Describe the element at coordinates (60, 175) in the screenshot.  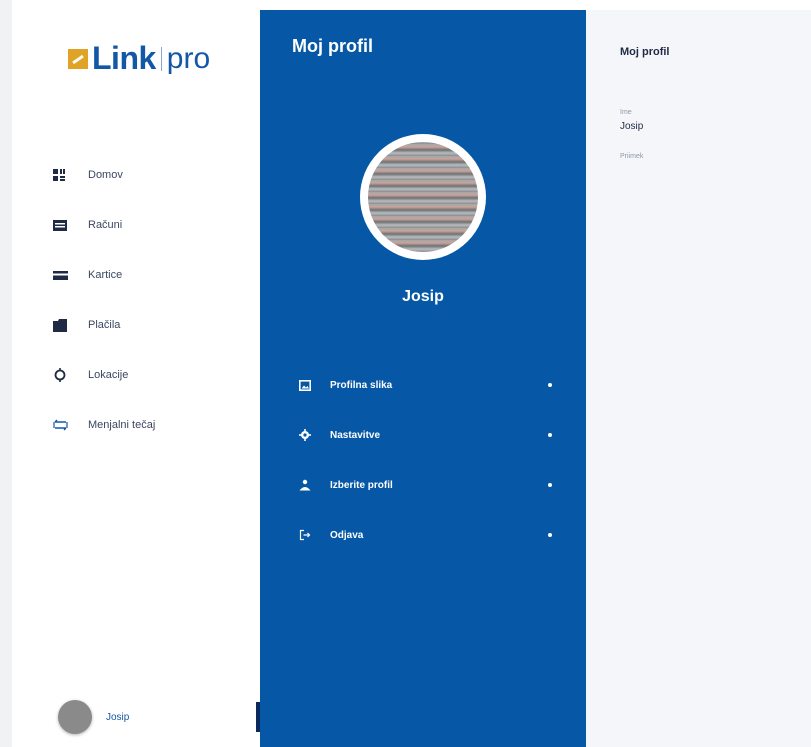
I see `home-icon` at that location.